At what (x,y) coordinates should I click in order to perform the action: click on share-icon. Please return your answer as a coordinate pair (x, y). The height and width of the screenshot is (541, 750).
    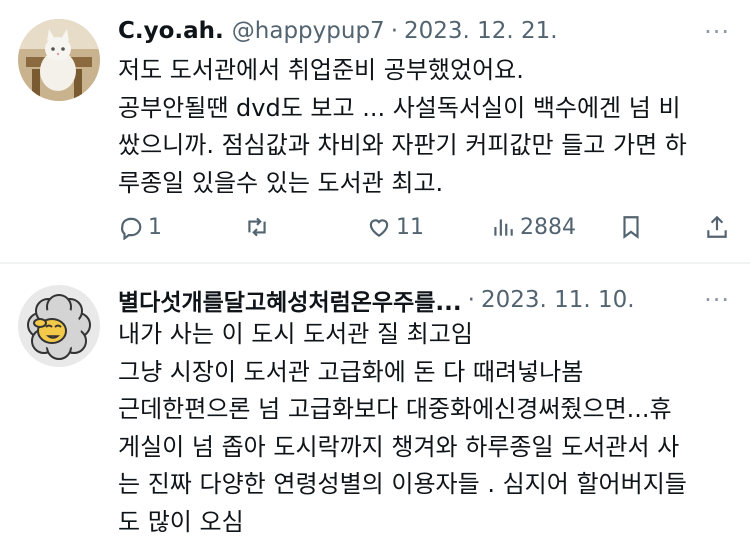
    Looking at the image, I should click on (717, 227).